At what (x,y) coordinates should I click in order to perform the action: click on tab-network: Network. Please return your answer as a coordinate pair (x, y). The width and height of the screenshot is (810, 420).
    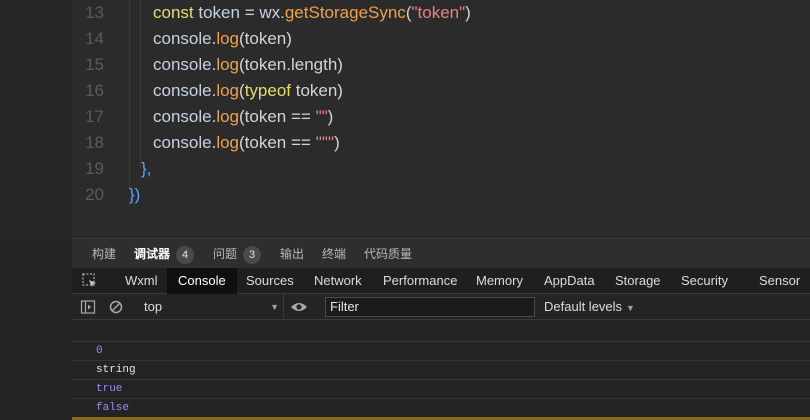
    Looking at the image, I should click on (338, 281).